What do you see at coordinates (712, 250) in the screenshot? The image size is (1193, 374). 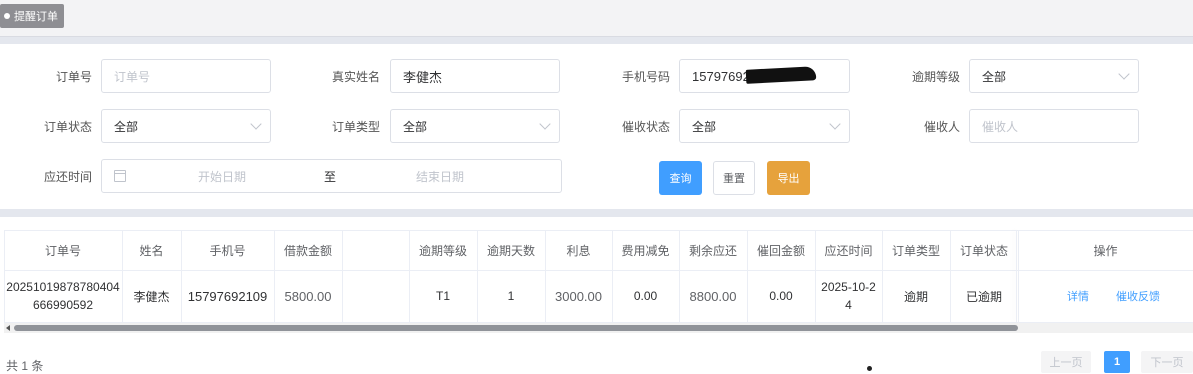 I see `table-header-cell: 剩余应还` at bounding box center [712, 250].